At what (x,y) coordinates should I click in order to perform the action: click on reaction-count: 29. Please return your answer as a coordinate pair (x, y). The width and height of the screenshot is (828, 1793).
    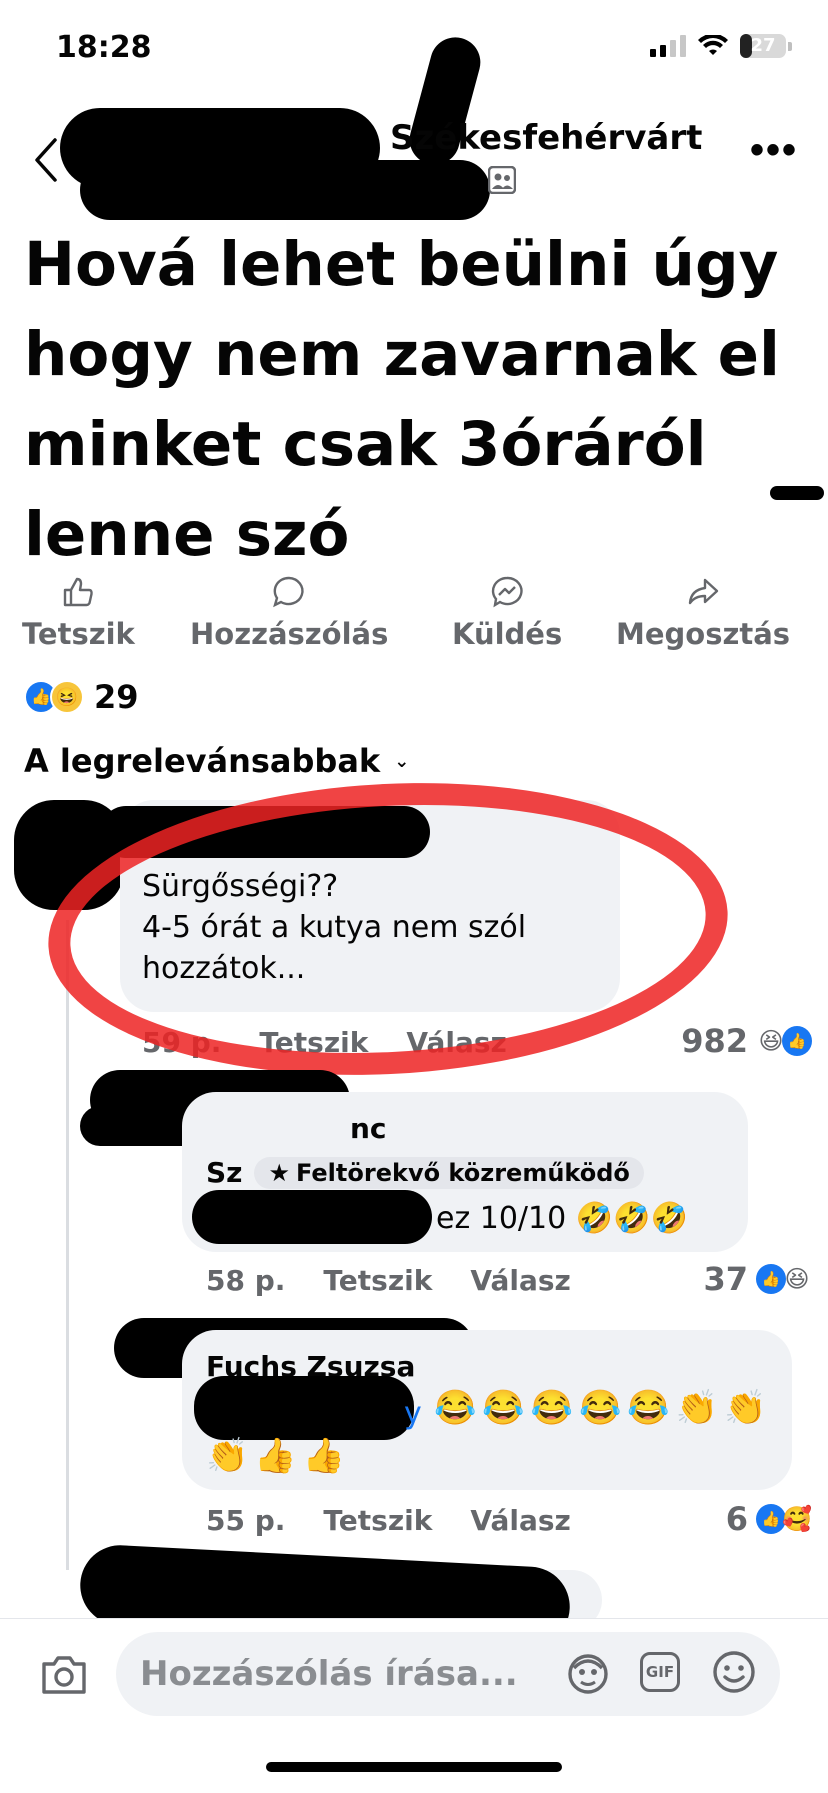
    Looking at the image, I should click on (116, 697).